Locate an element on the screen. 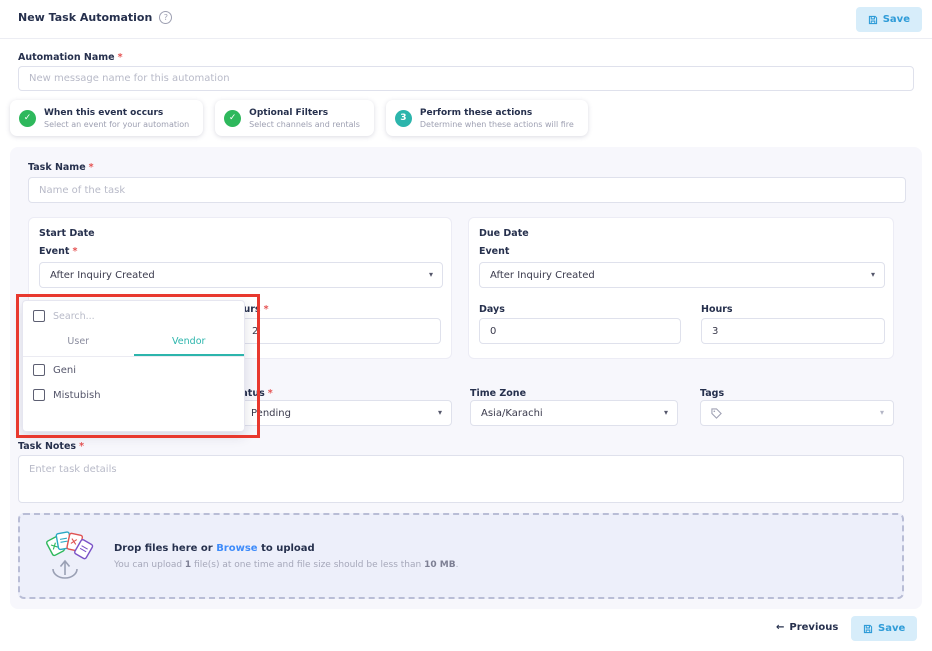 The height and width of the screenshot is (651, 932). task-name-input is located at coordinates (467, 190).